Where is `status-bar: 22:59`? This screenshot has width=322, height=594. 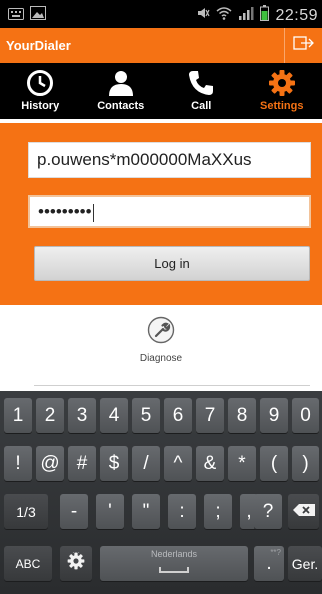 status-bar: 22:59 is located at coordinates (161, 14).